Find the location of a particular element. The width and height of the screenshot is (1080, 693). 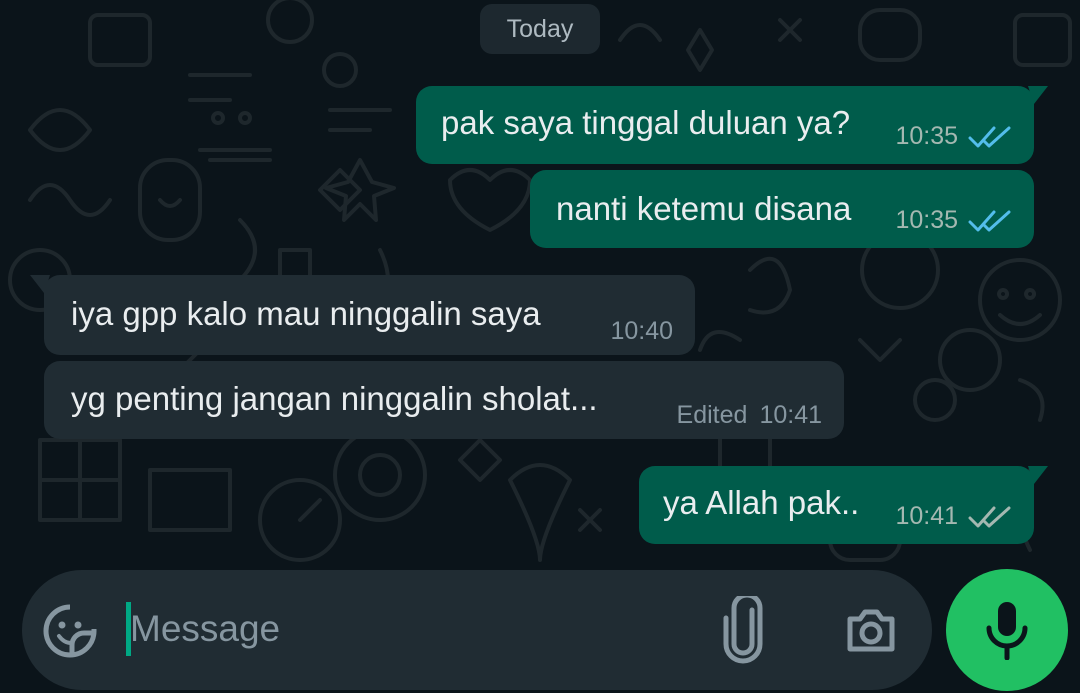

message-bubble-incoming: iya gpp kalo mau ninggalin saya 10:40 is located at coordinates (362, 315).